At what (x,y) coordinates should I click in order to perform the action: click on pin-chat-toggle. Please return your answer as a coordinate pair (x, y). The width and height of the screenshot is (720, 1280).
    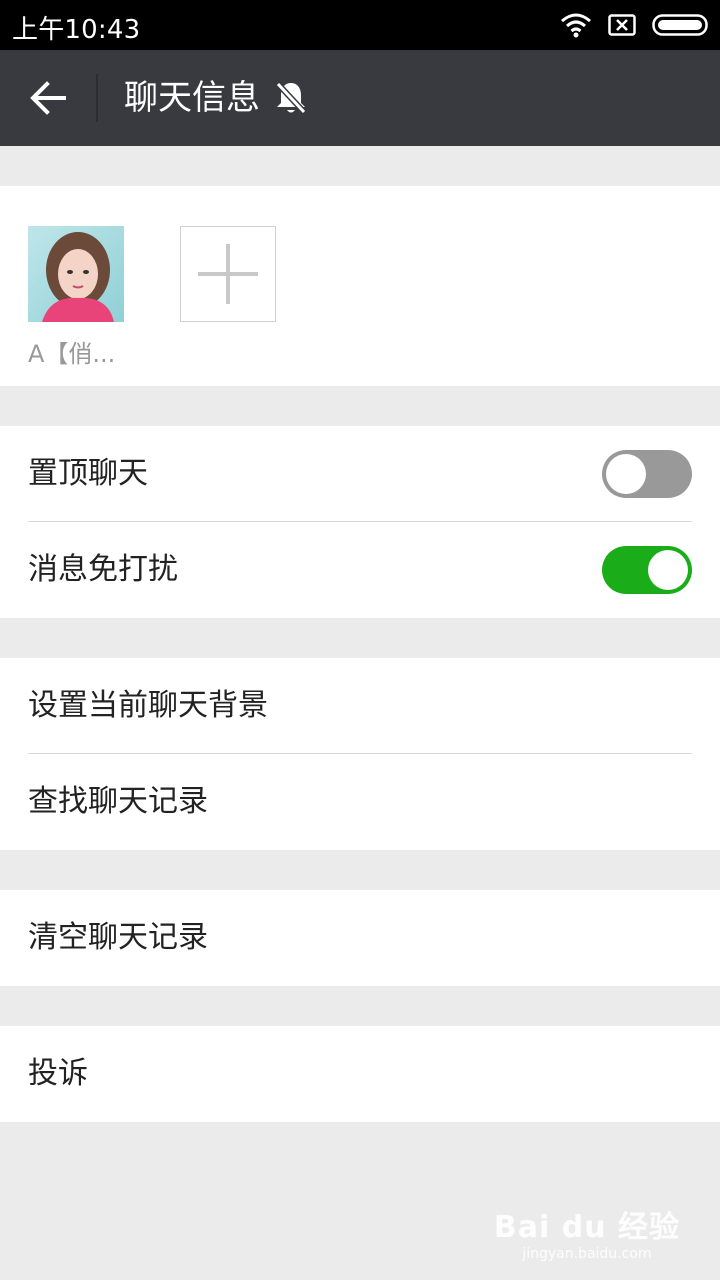
    Looking at the image, I should click on (647, 474).